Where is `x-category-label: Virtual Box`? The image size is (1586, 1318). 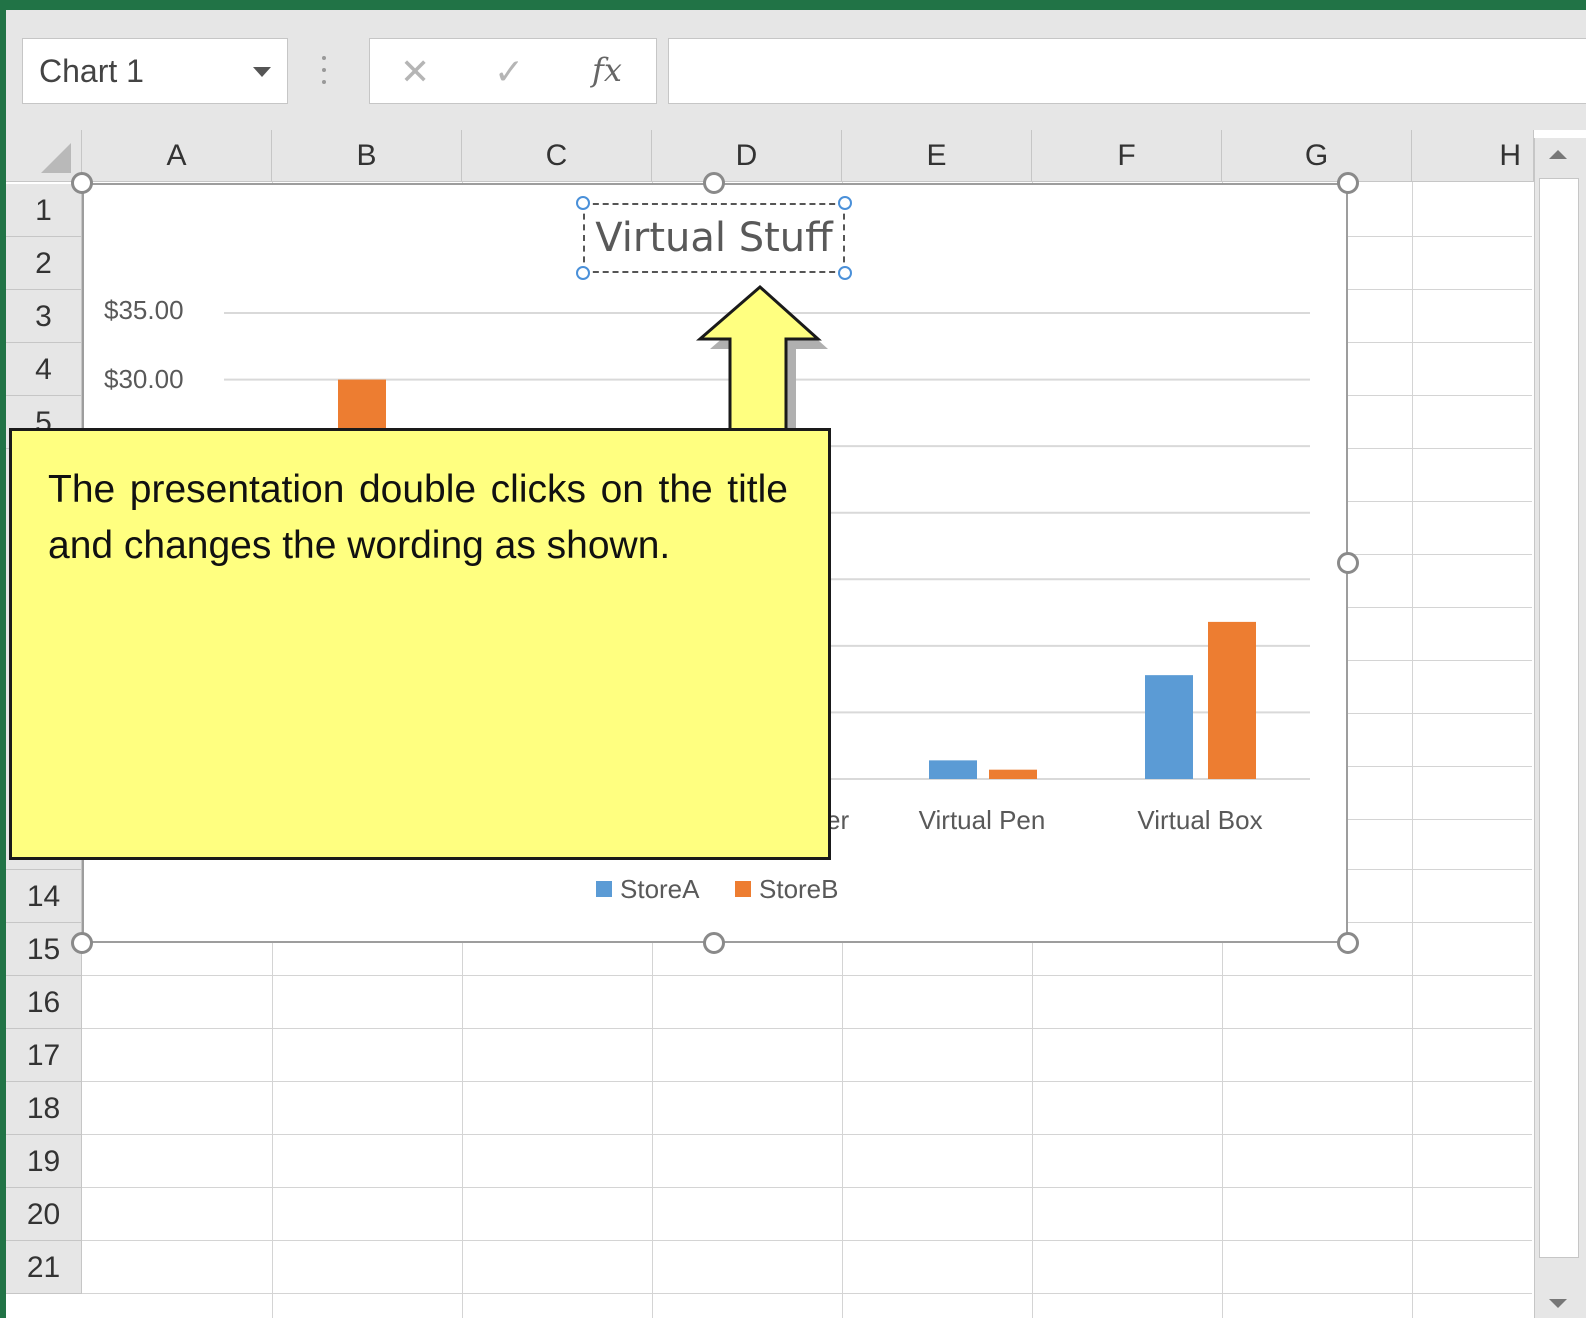
x-category-label: Virtual Box is located at coordinates (1199, 820).